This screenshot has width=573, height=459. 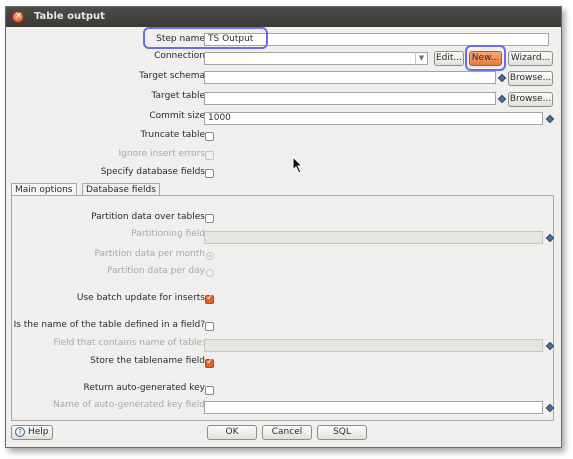 What do you see at coordinates (316, 58) in the screenshot?
I see `connection-select: ▼` at bounding box center [316, 58].